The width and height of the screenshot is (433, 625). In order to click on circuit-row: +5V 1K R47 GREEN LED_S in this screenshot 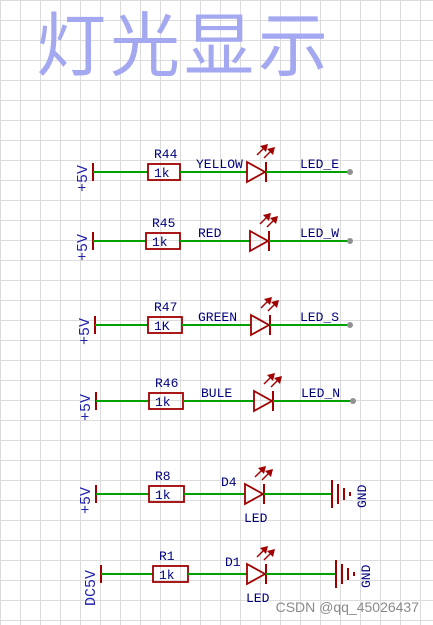, I will do `click(215, 321)`.